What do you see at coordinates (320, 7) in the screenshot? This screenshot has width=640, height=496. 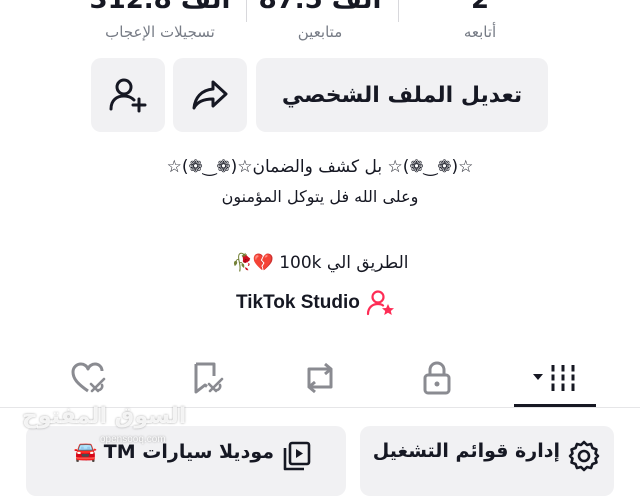 I see `followers-count: 87.5 ألف` at bounding box center [320, 7].